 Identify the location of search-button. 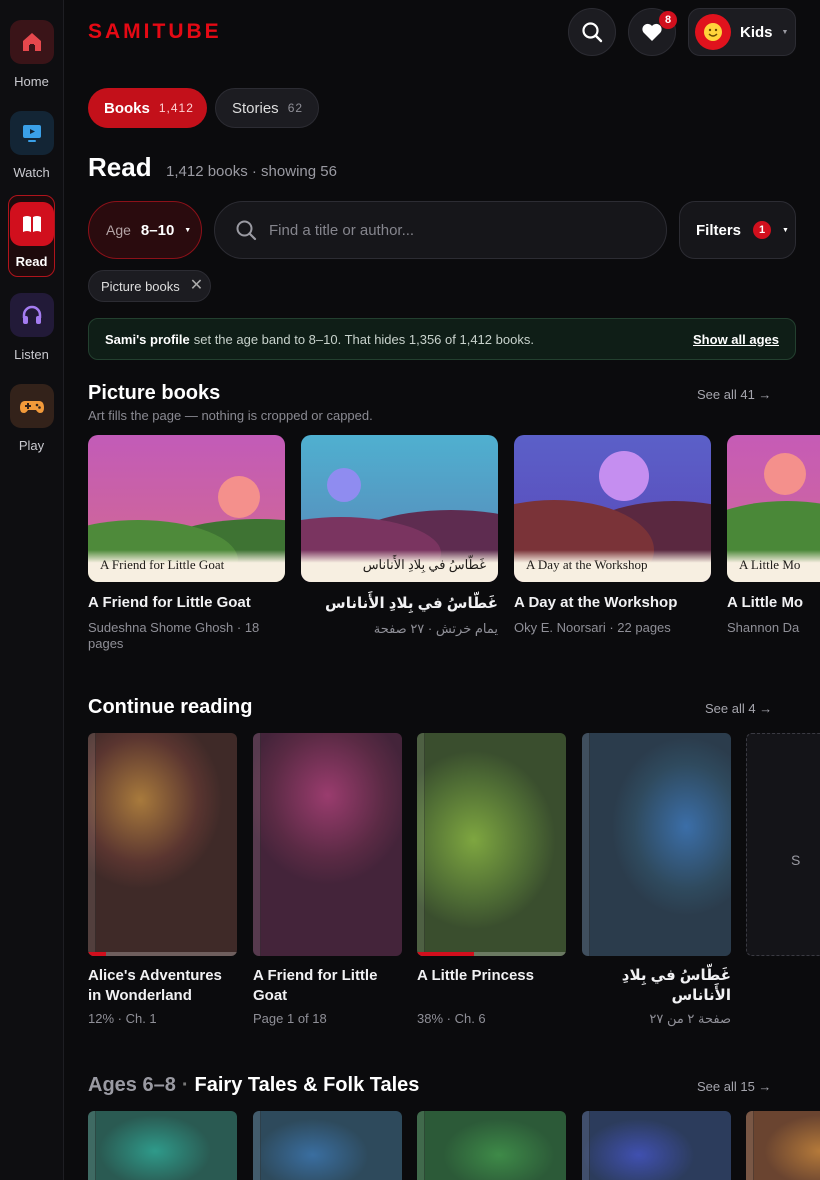
(592, 32).